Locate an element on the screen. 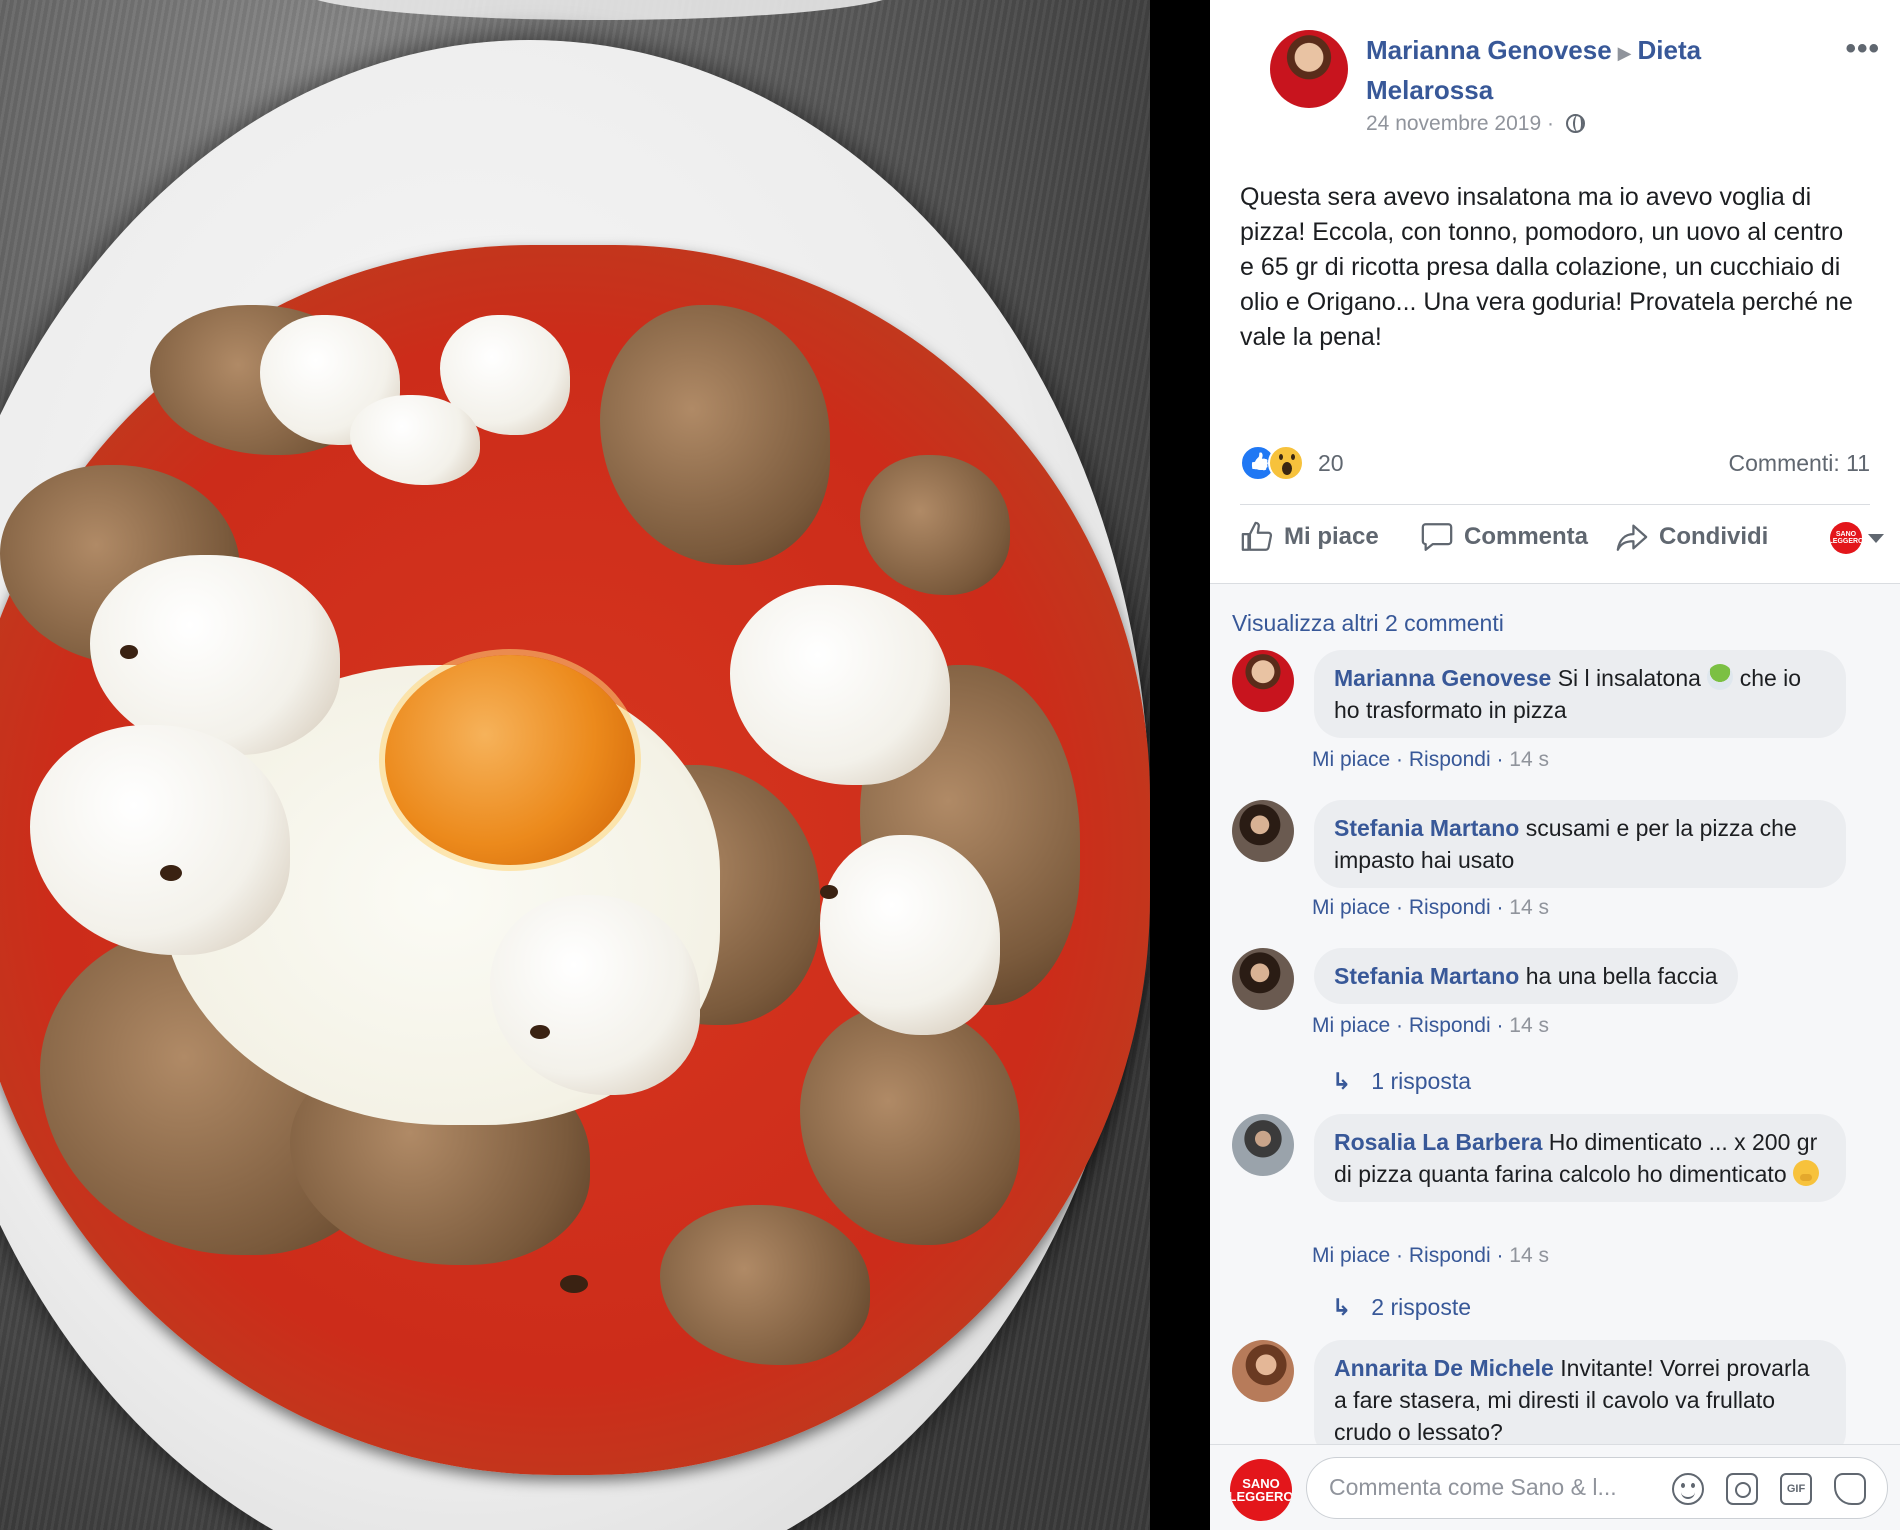  post-actions: Mi piace Commenta Condividi SANO LEGGERO is located at coordinates (1562, 545).